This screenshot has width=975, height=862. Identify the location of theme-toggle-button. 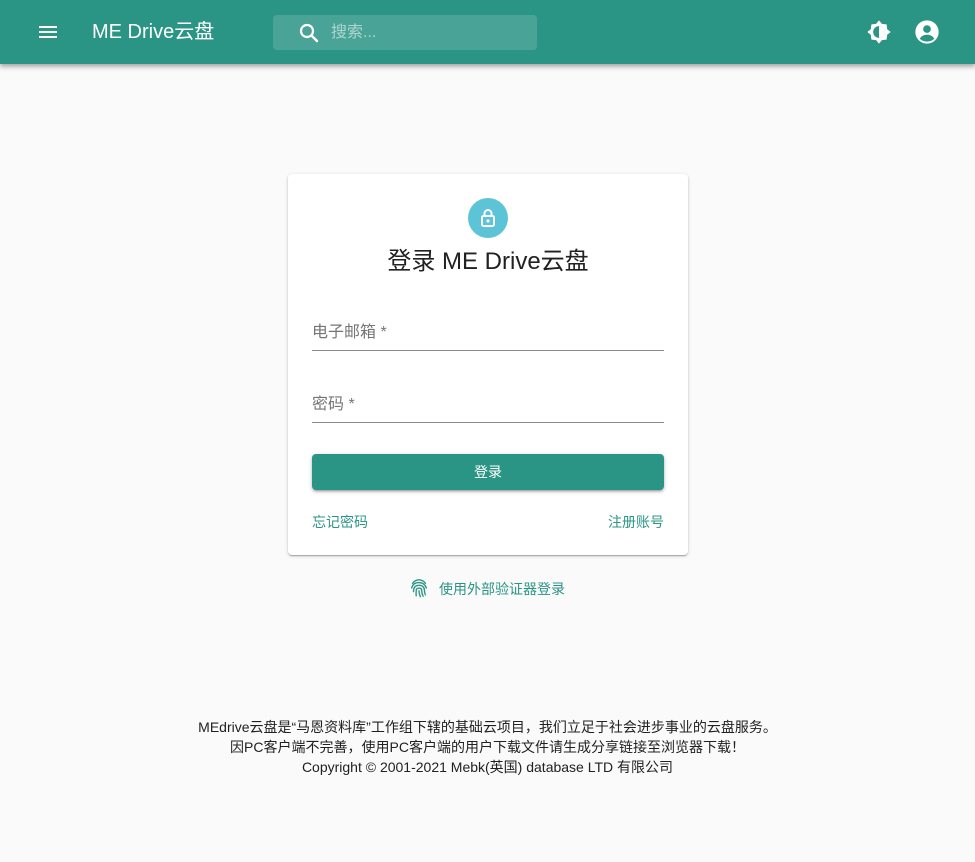
(879, 32).